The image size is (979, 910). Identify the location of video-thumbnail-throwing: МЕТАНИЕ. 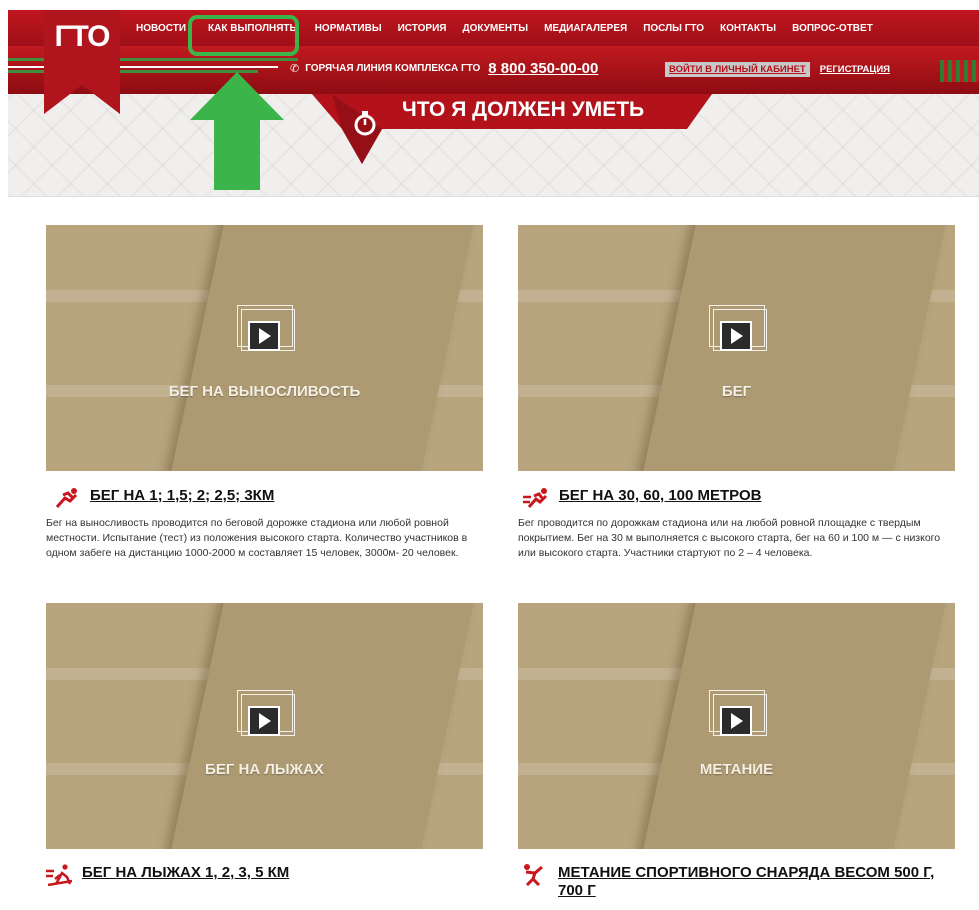
(736, 726).